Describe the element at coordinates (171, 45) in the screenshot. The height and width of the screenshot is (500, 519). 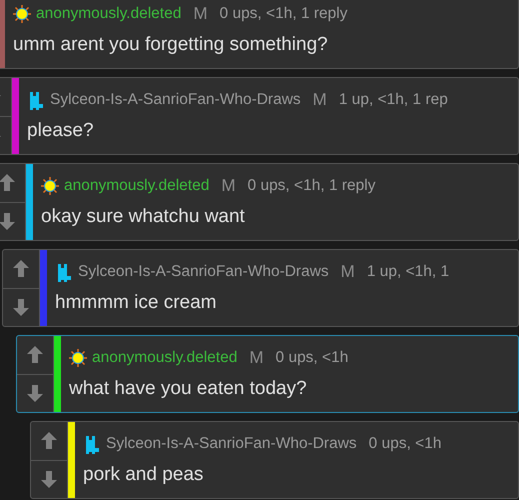
I see `comment-text: umm arent you forgetting something?` at that location.